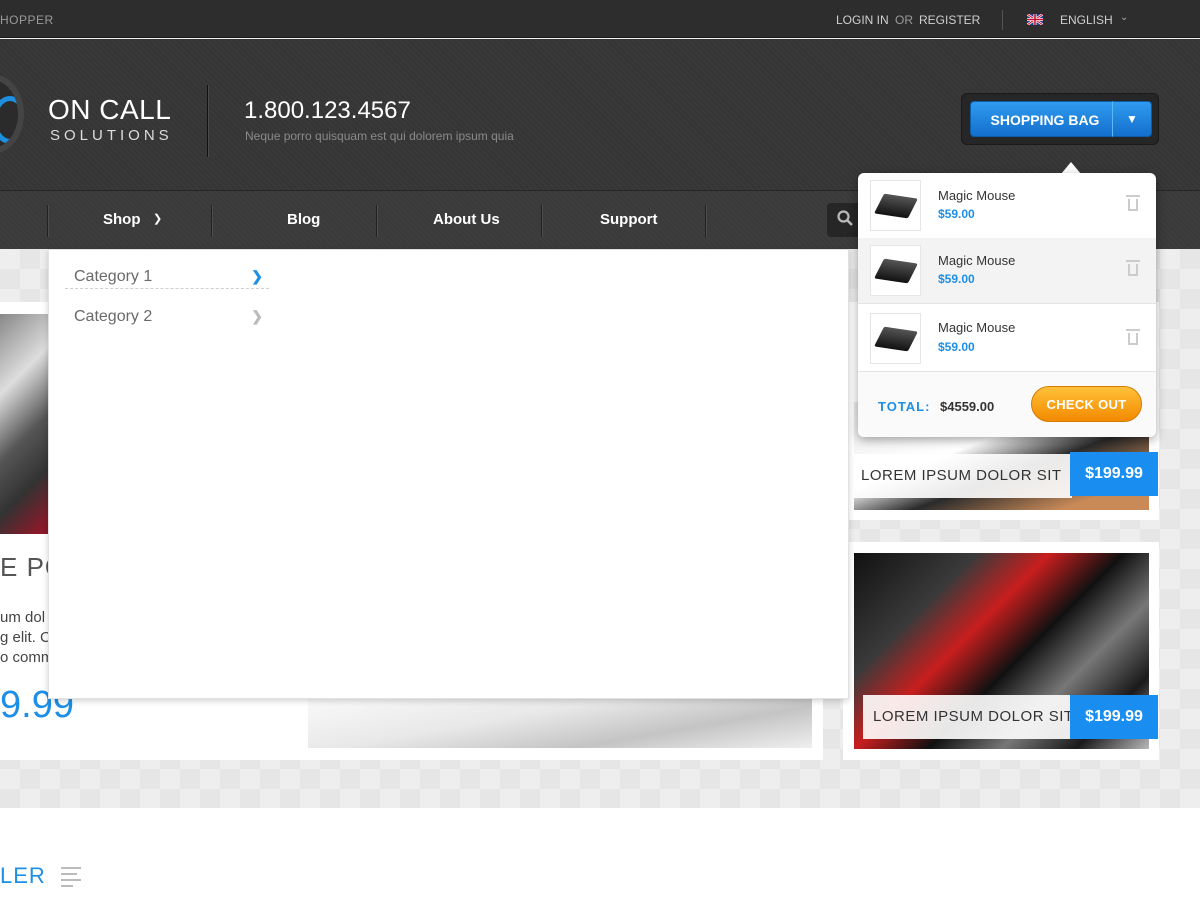 This screenshot has height=900, width=1200. Describe the element at coordinates (1035, 19) in the screenshot. I see `uk-flag-icon` at that location.